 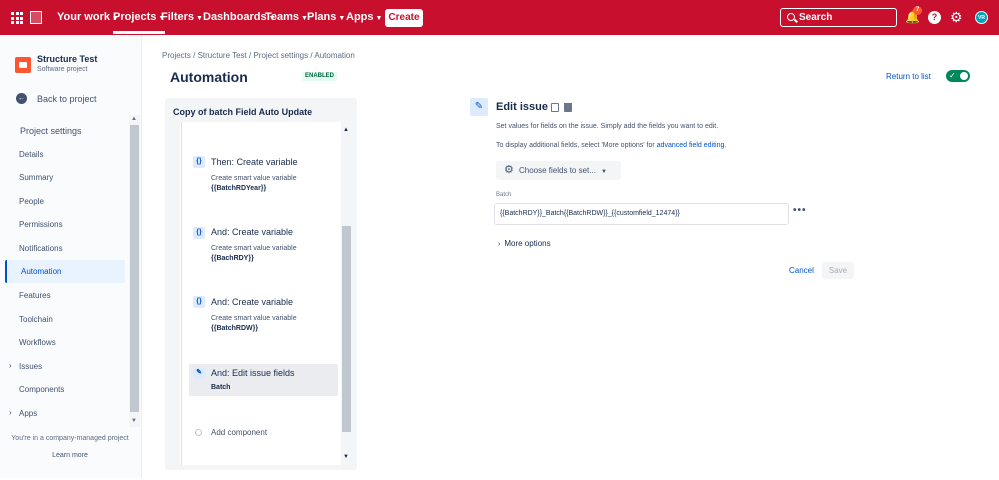 What do you see at coordinates (964, 76) in the screenshot?
I see `toggle-knob` at bounding box center [964, 76].